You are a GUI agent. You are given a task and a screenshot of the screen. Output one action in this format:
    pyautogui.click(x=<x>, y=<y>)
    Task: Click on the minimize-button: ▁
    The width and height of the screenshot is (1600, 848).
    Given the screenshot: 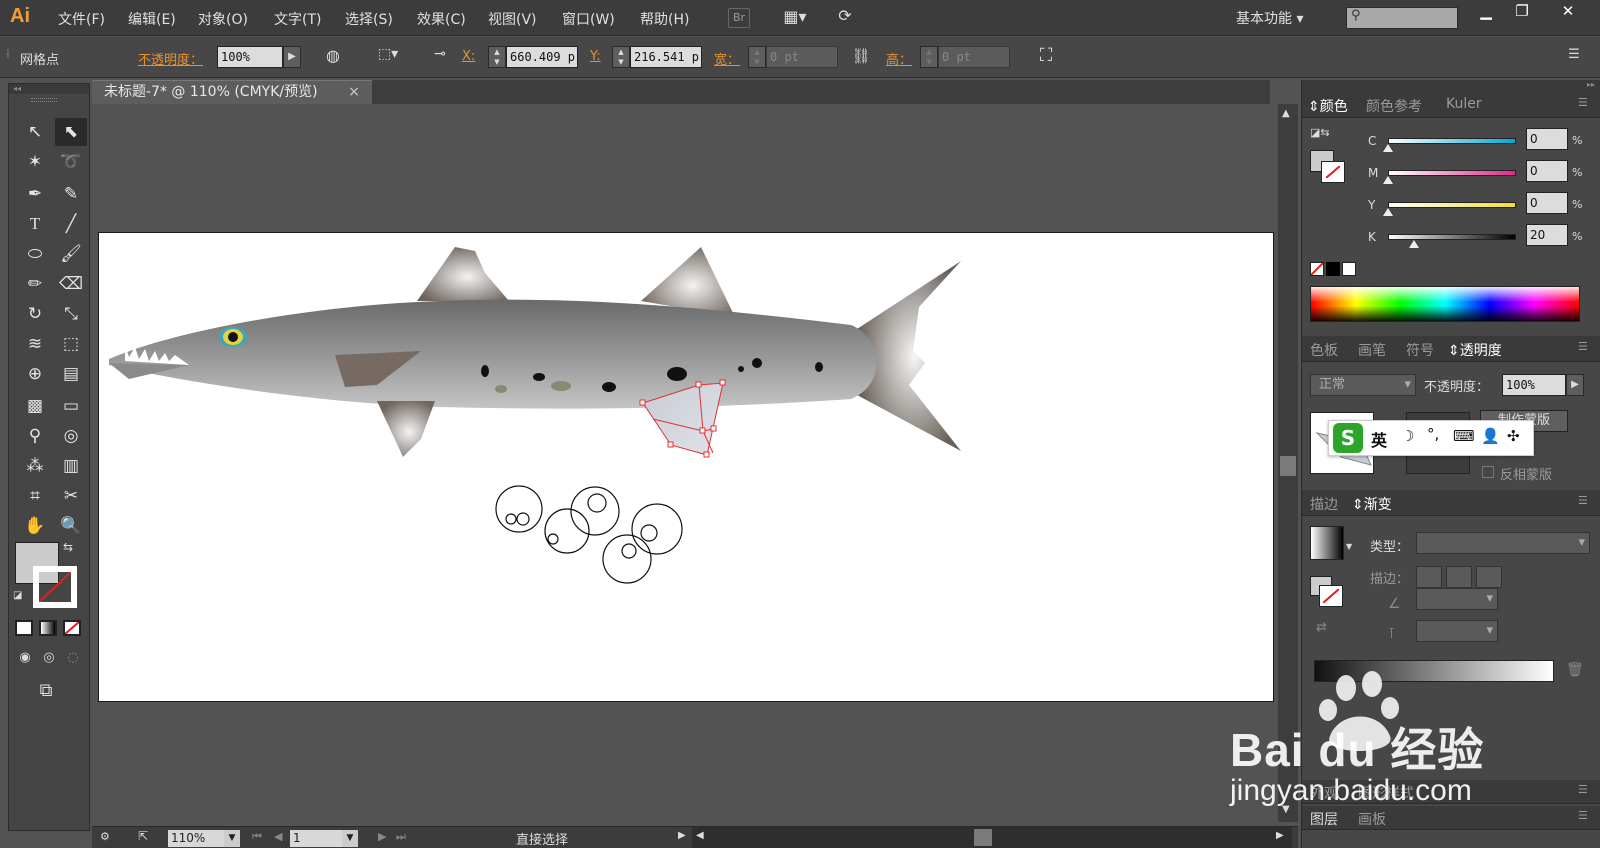 What is the action you would take?
    pyautogui.click(x=1486, y=12)
    